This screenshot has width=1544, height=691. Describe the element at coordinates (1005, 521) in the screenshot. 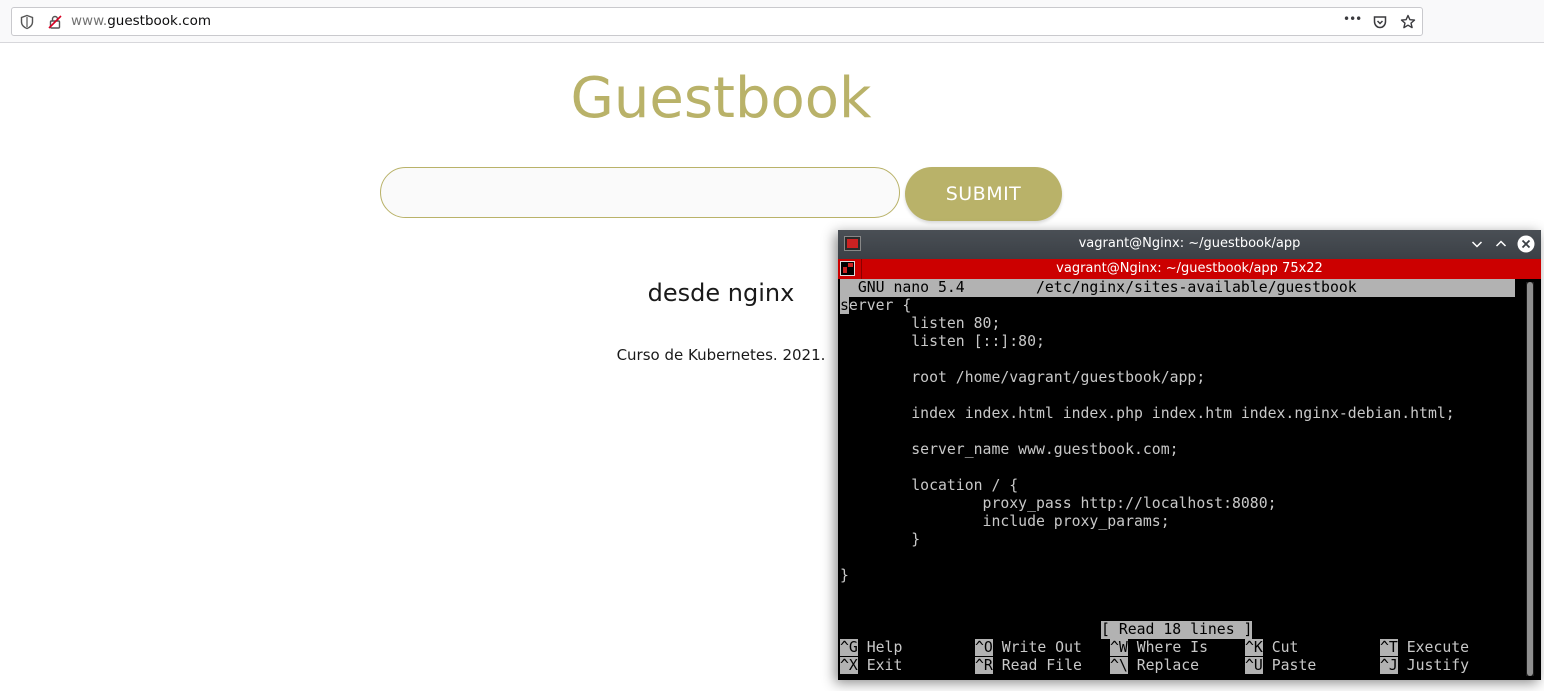

I see `code-line: include proxy_params;` at that location.